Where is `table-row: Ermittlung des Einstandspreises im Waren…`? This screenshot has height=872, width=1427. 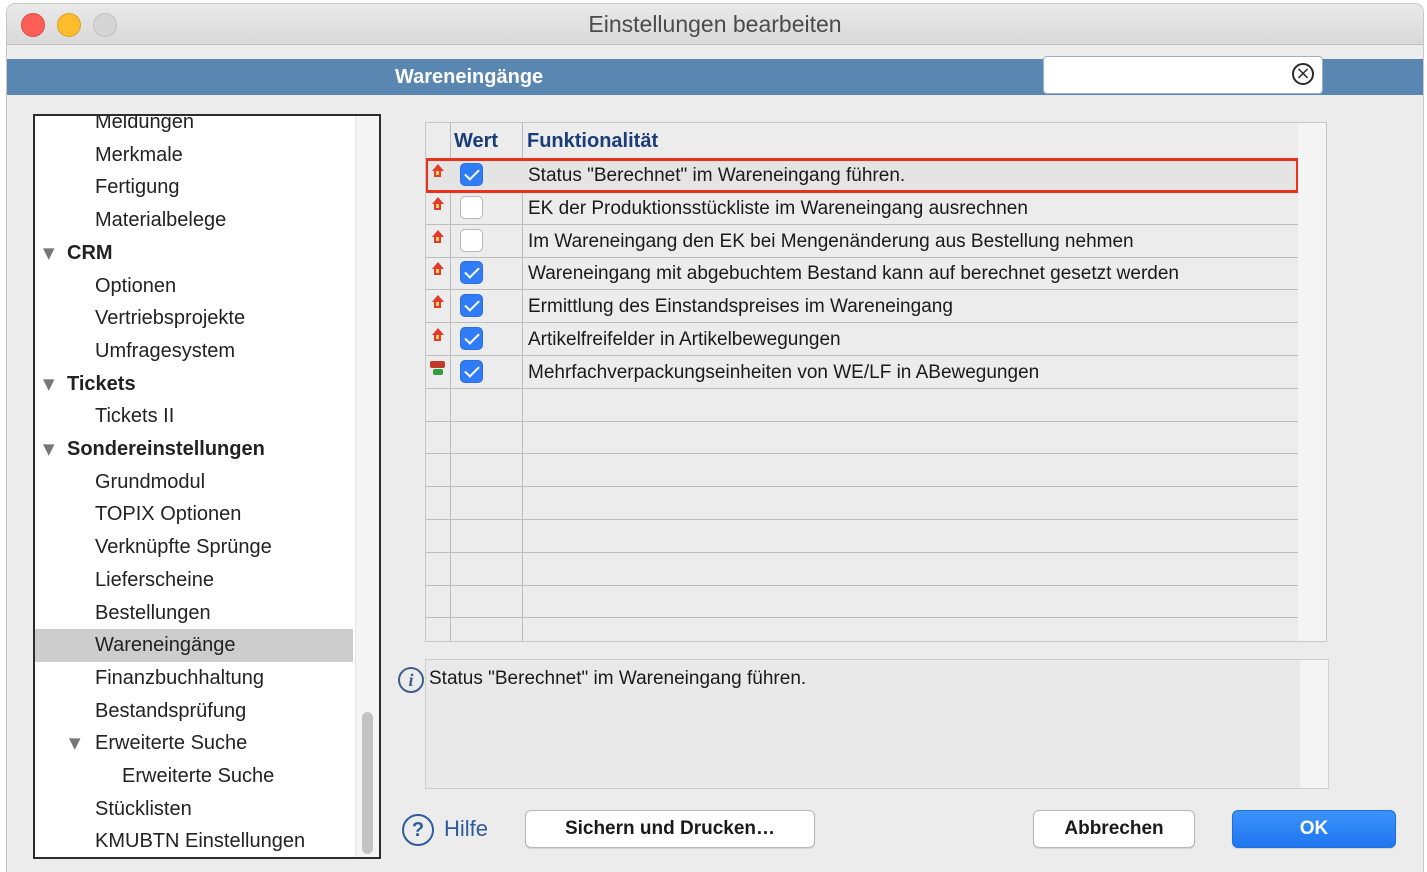
table-row: Ermittlung des Einstandspreises im Waren… is located at coordinates (862, 307).